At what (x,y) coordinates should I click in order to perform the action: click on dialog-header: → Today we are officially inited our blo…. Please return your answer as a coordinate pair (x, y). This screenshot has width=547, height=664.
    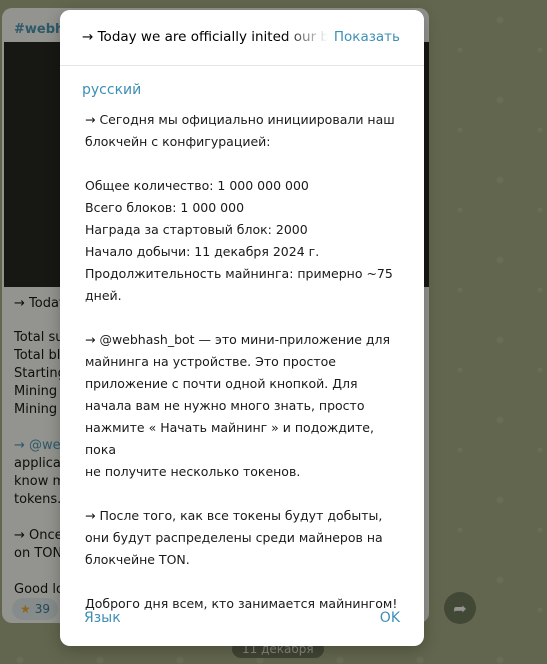
    Looking at the image, I should click on (242, 38).